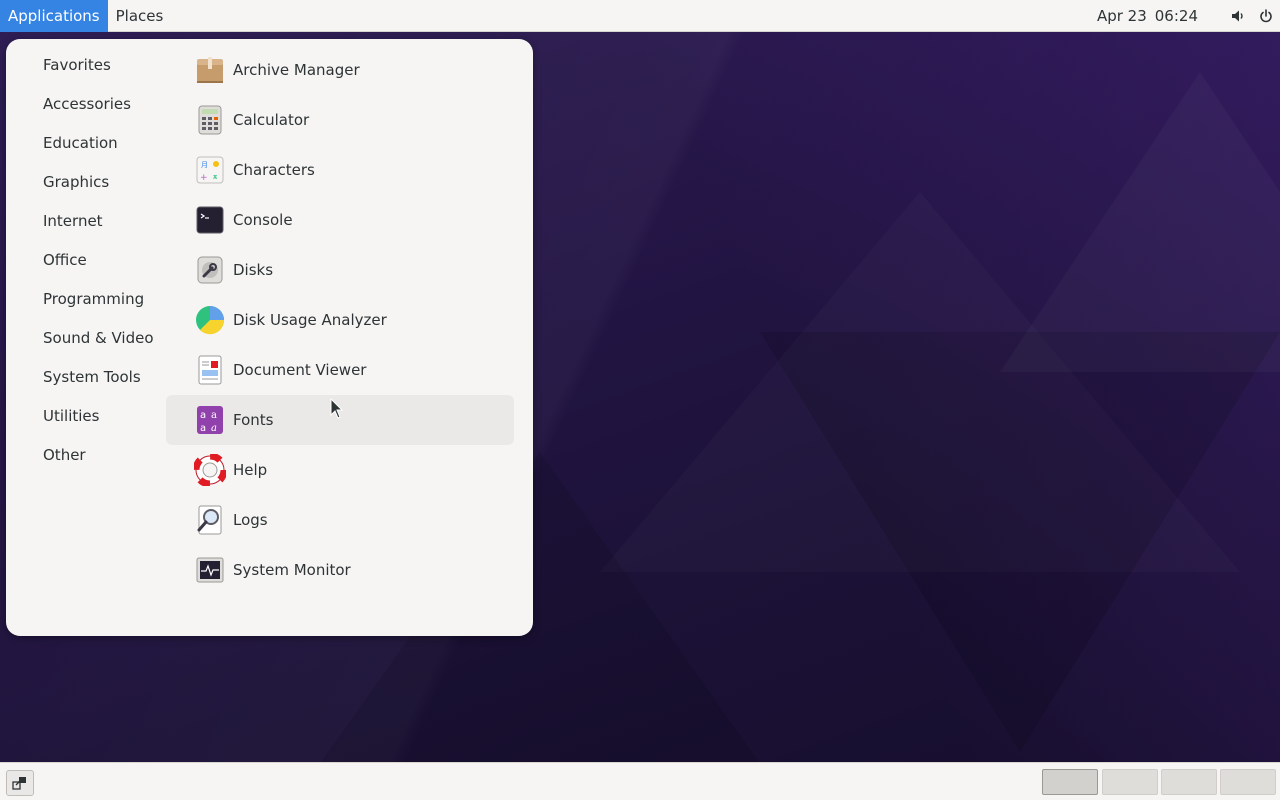 Image resolution: width=1280 pixels, height=800 pixels. What do you see at coordinates (250, 470) in the screenshot?
I see `app-label: Help` at bounding box center [250, 470].